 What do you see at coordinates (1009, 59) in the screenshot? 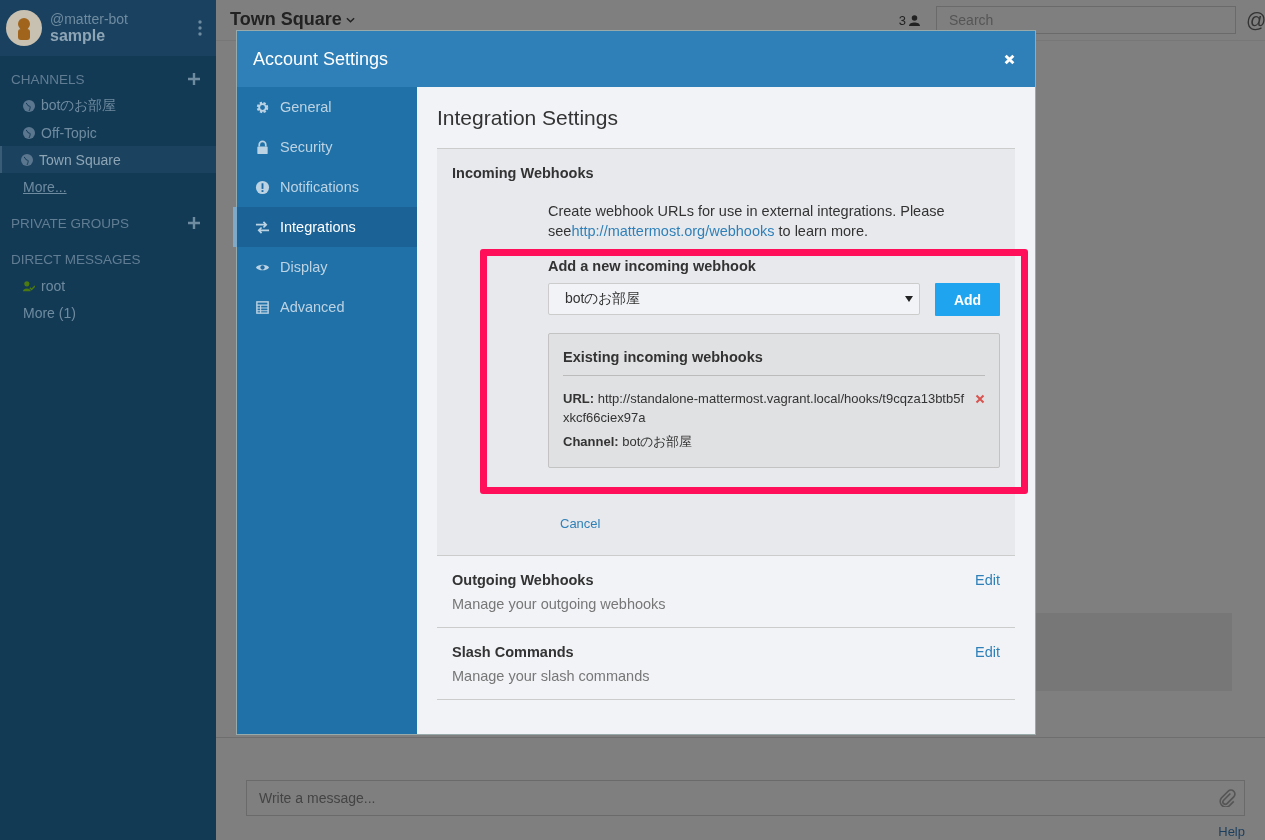
I see `close-icon` at bounding box center [1009, 59].